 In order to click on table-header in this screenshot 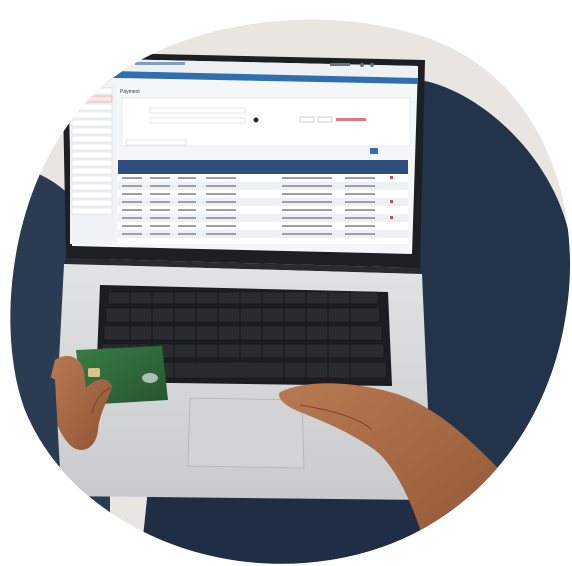, I will do `click(263, 167)`.